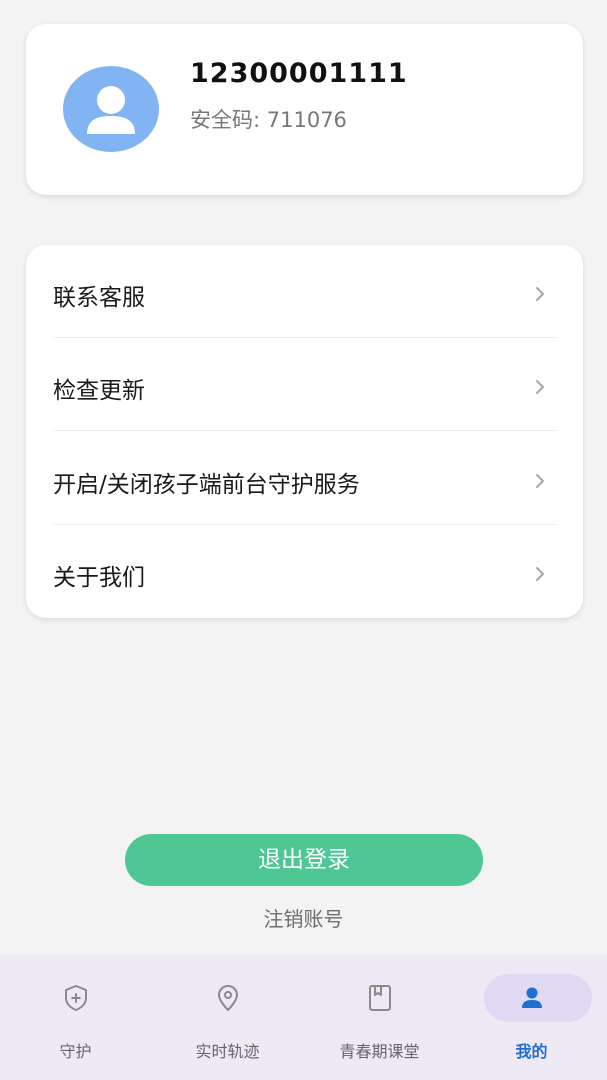  Describe the element at coordinates (304, 860) in the screenshot. I see `logout-button: 退出登录` at that location.